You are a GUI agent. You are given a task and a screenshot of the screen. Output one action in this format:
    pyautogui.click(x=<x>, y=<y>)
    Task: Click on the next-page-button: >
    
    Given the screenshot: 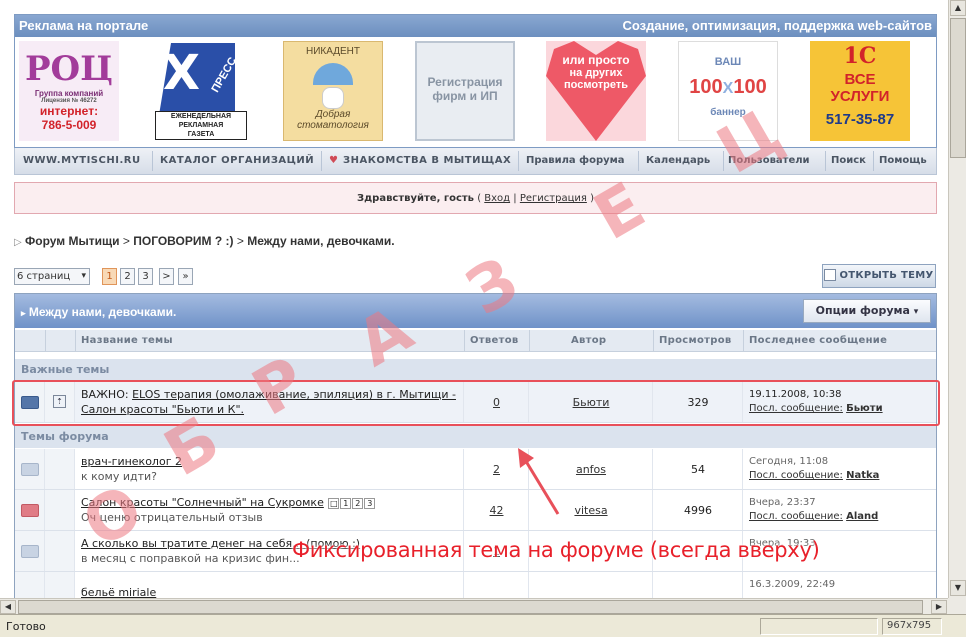 What is the action you would take?
    pyautogui.click(x=166, y=276)
    